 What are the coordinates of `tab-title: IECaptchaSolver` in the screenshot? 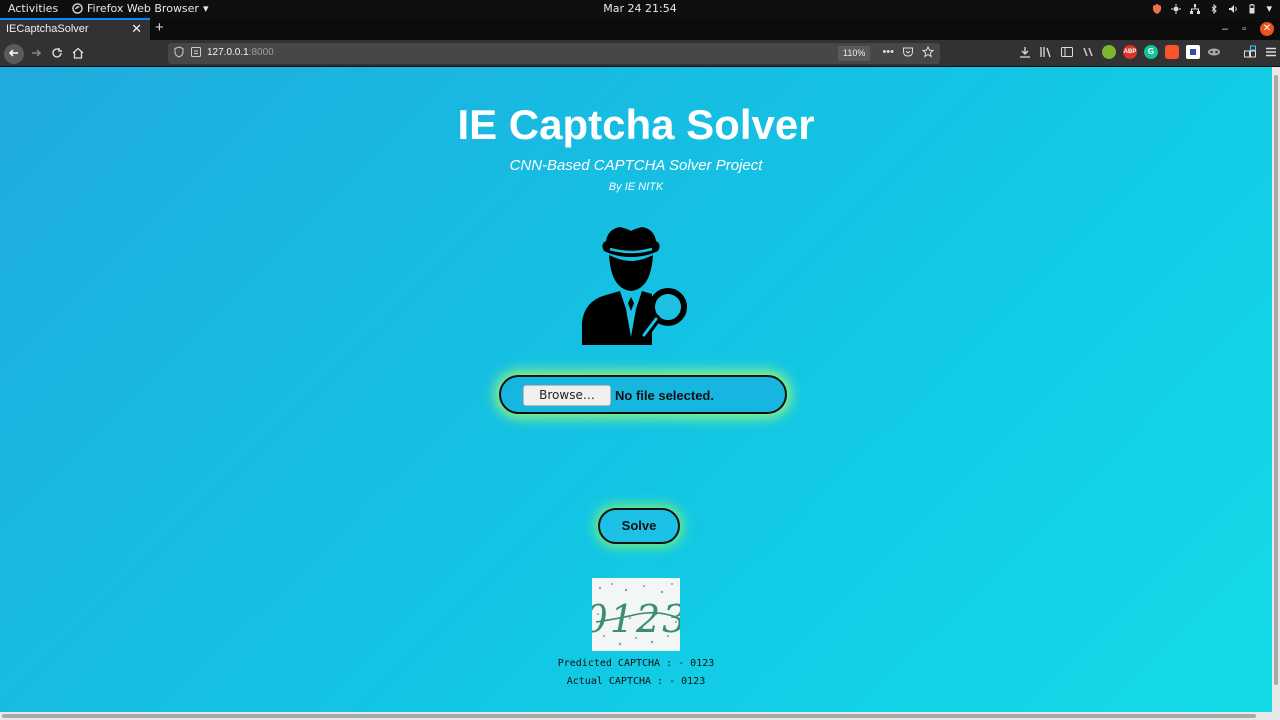 It's located at (47, 29).